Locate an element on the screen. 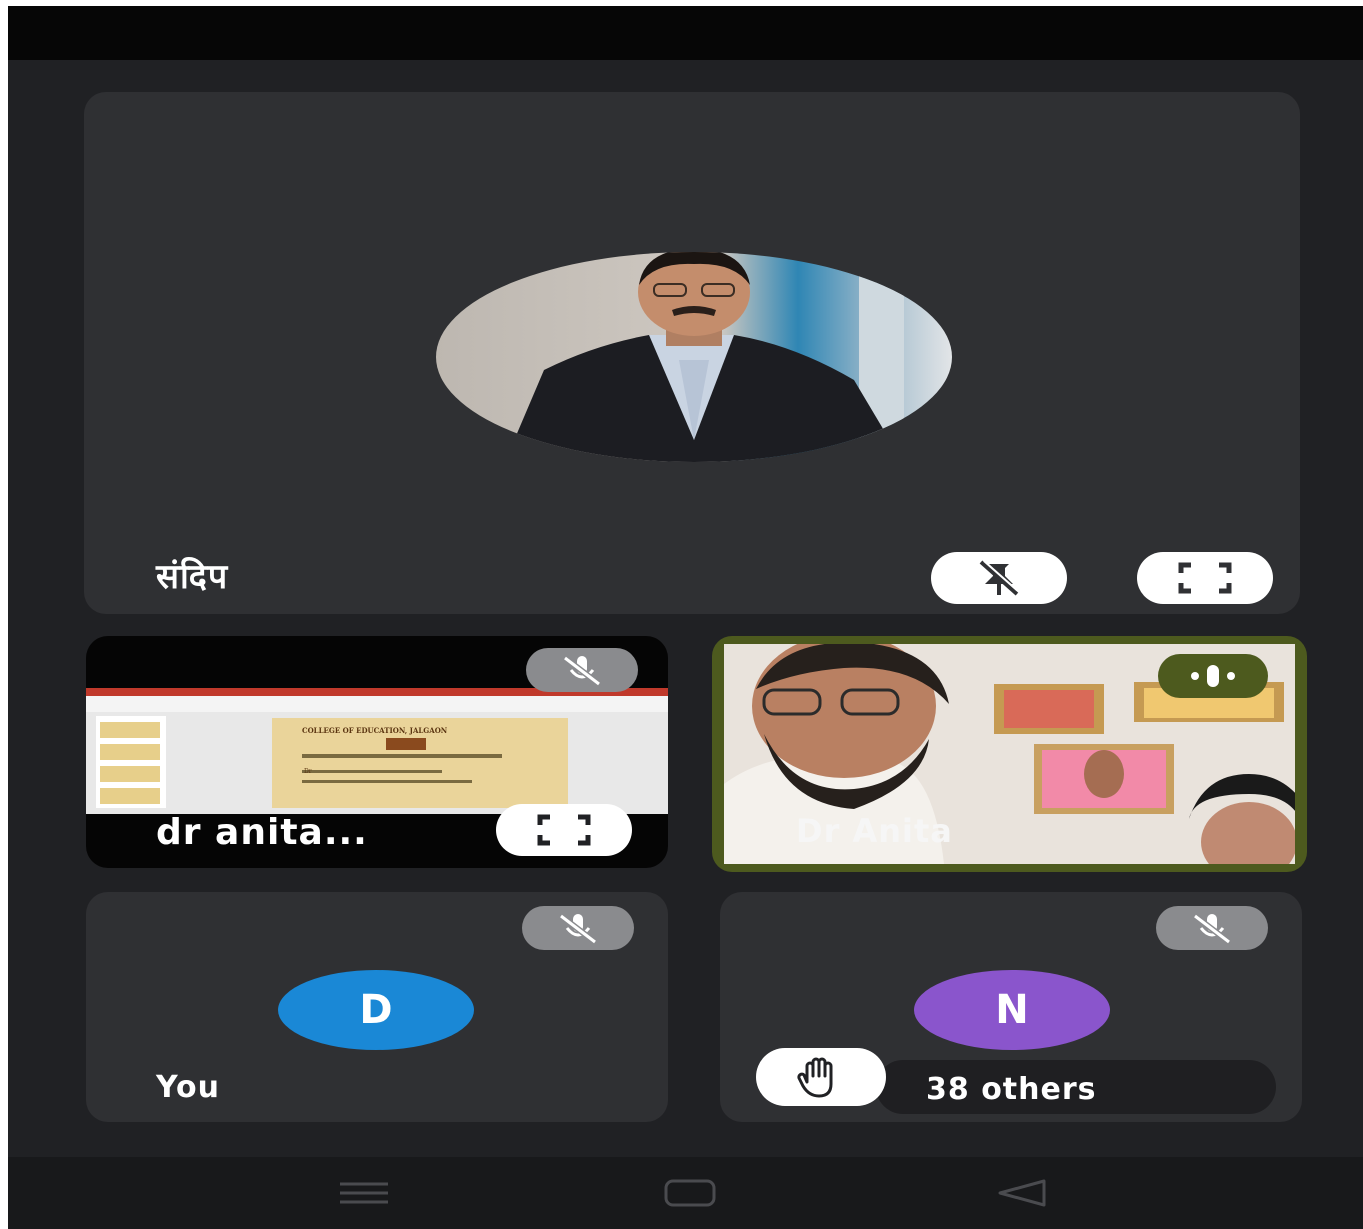 The width and height of the screenshot is (1363, 1229). raised-hand-icon is located at coordinates (815, 1077).